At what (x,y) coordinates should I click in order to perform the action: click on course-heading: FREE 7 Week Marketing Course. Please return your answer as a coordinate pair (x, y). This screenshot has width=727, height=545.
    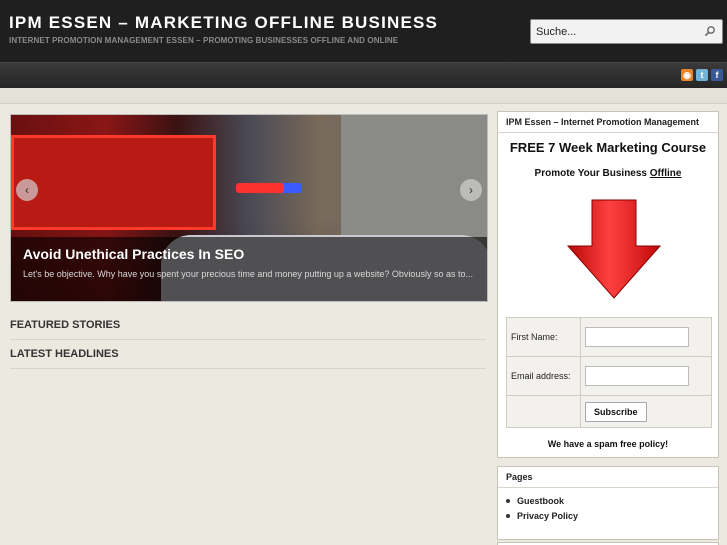
    Looking at the image, I should click on (608, 147).